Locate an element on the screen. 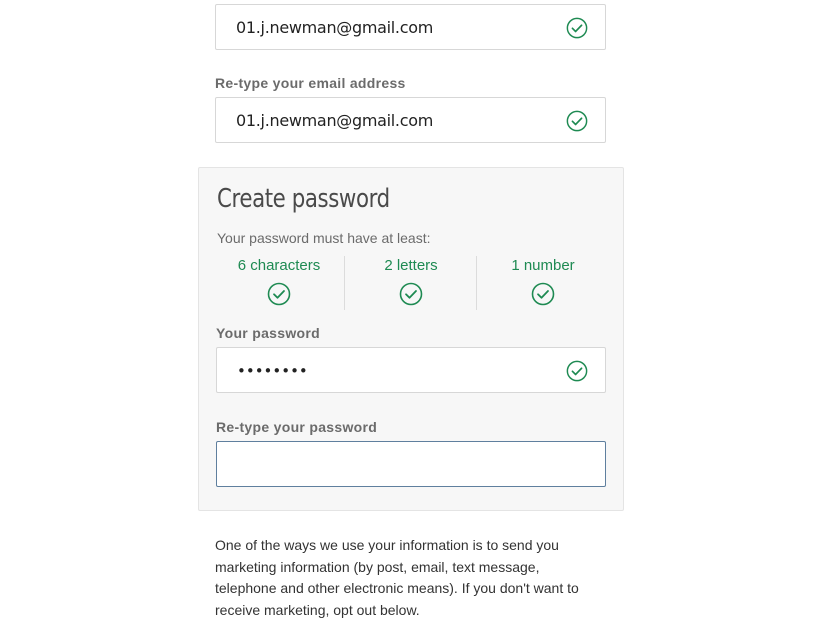 This screenshot has width=828, height=626. requirement-number: 1 number is located at coordinates (543, 283).